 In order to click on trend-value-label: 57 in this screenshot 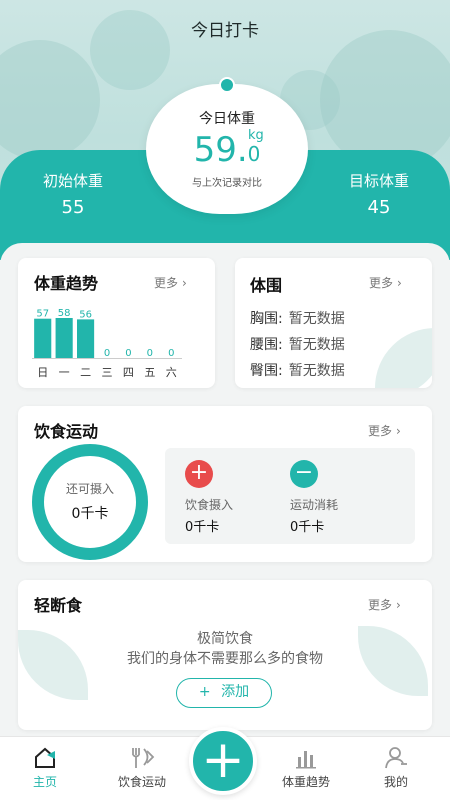, I will do `click(42, 314)`.